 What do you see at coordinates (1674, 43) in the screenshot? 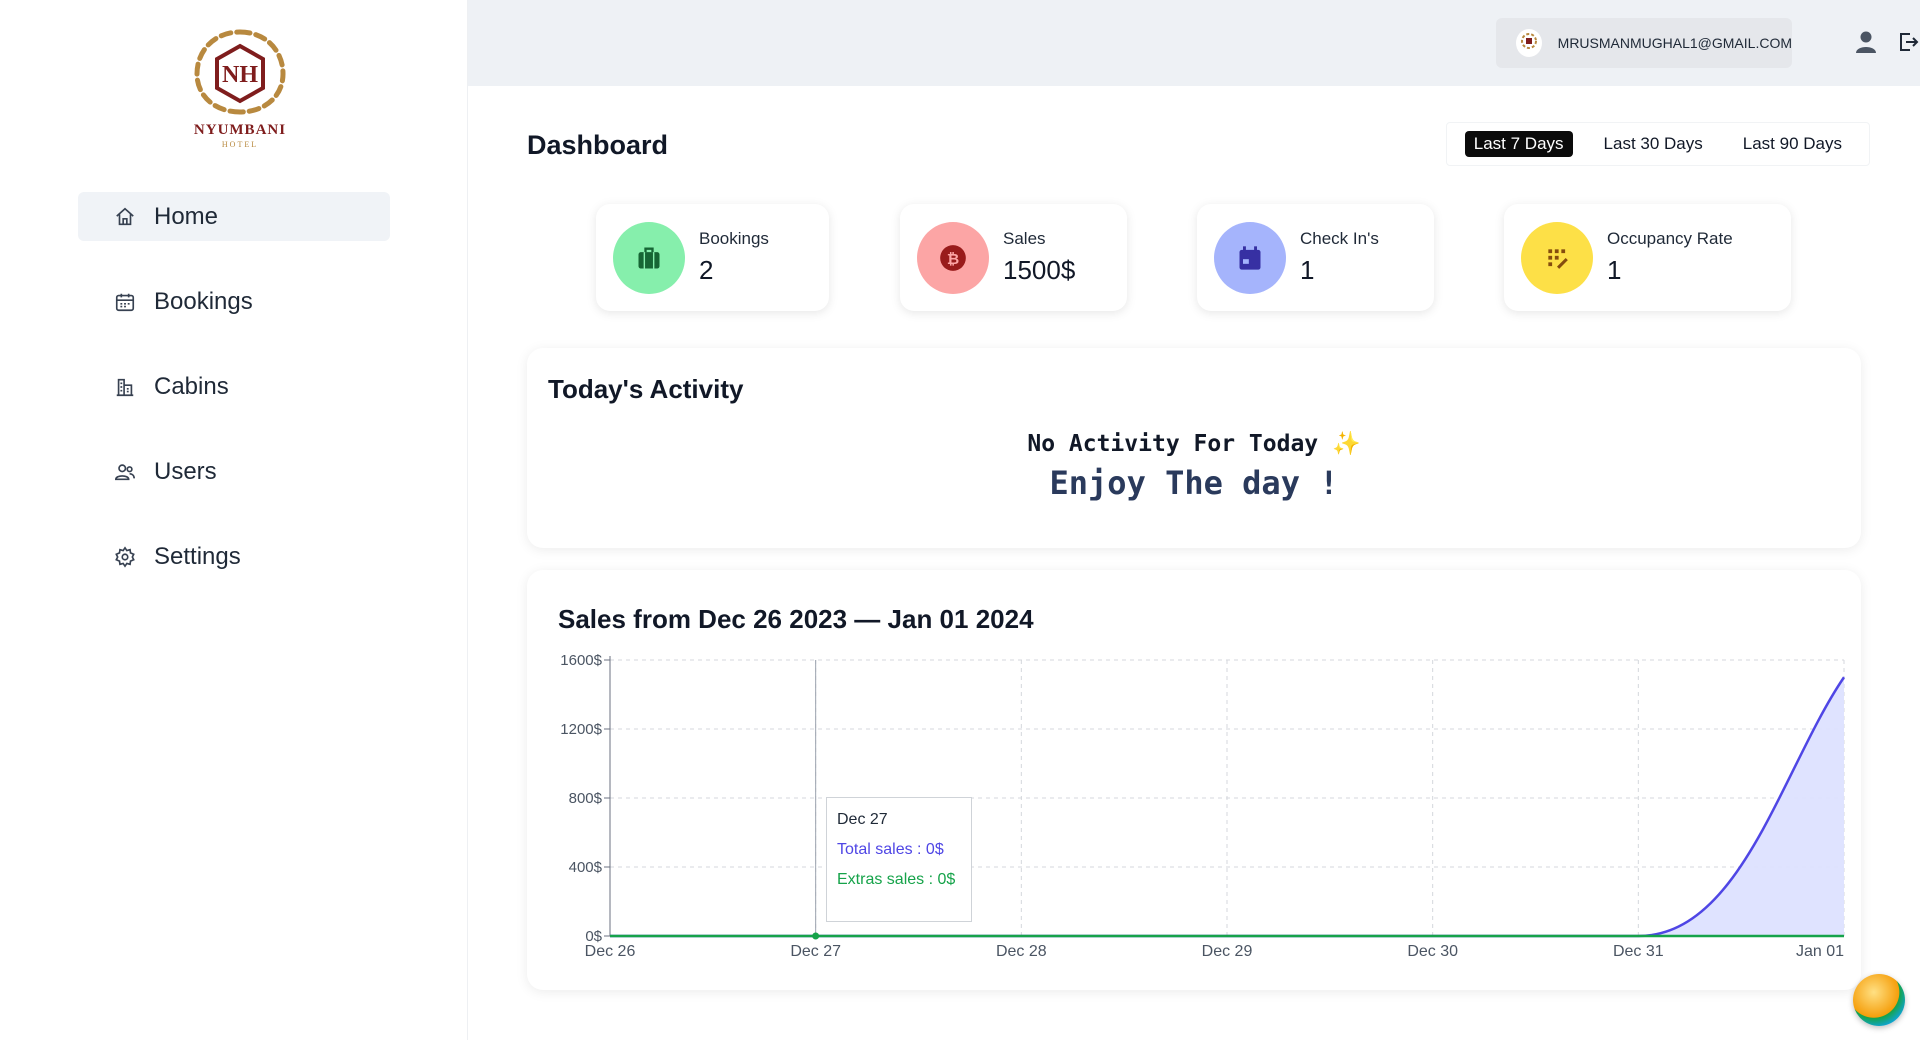
I see `user-email: MRUSMANMUGHAL1@GMAIL.COM` at bounding box center [1674, 43].